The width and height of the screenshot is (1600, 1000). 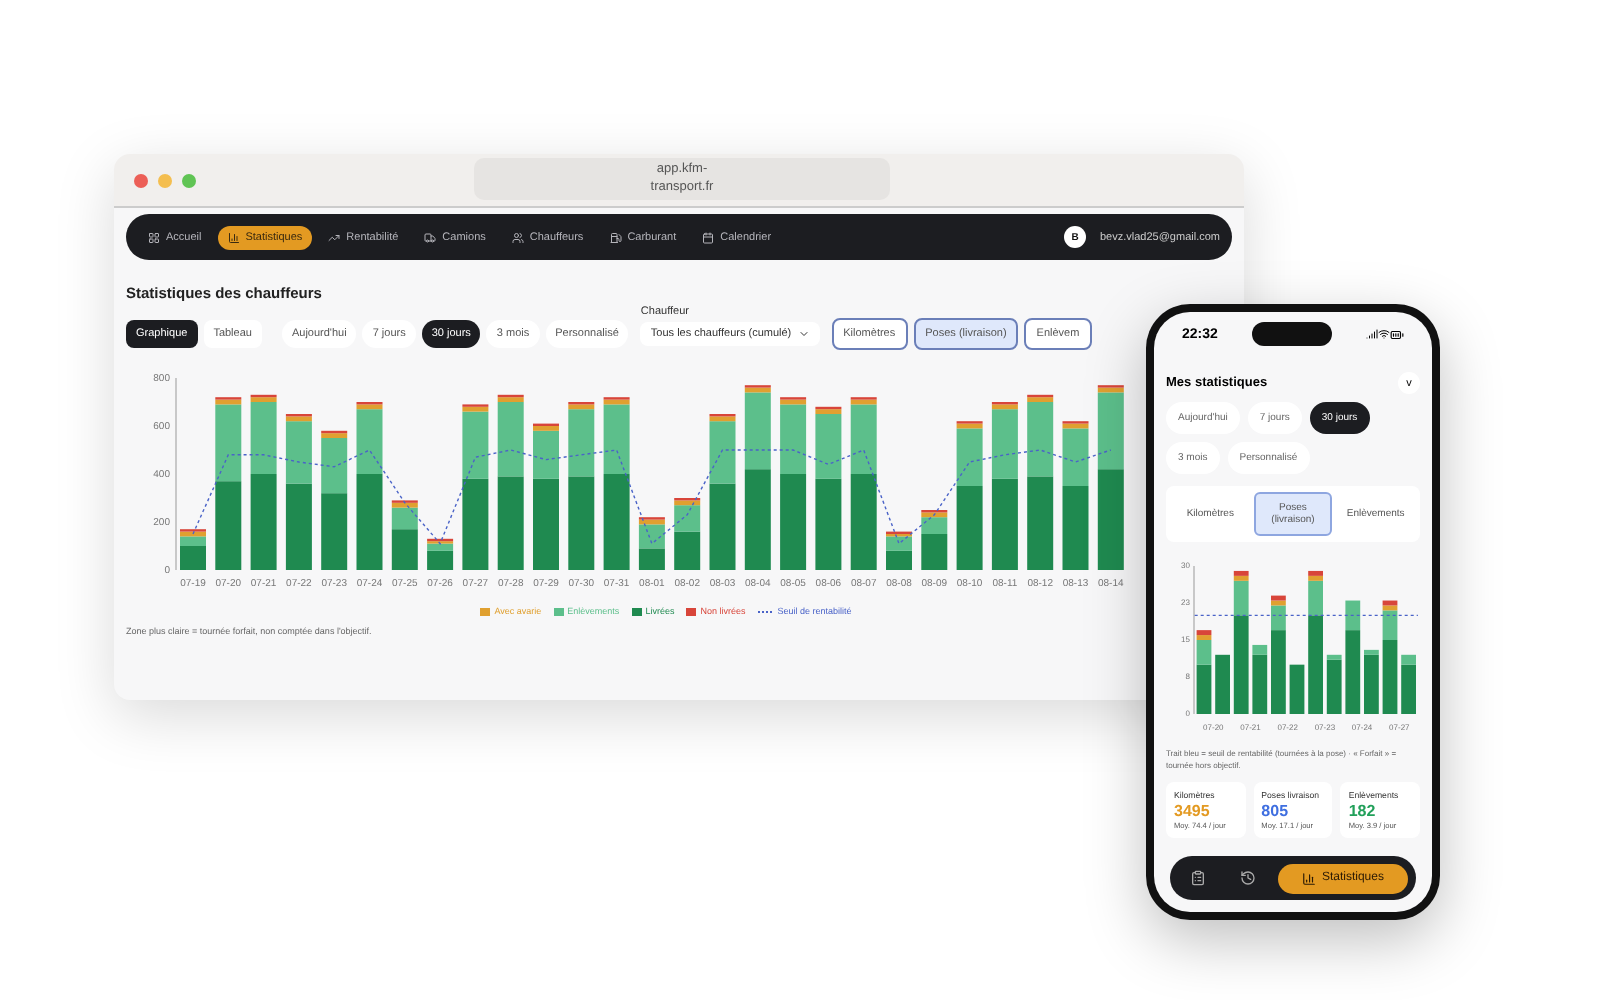 I want to click on close-icon, so click(x=141, y=180).